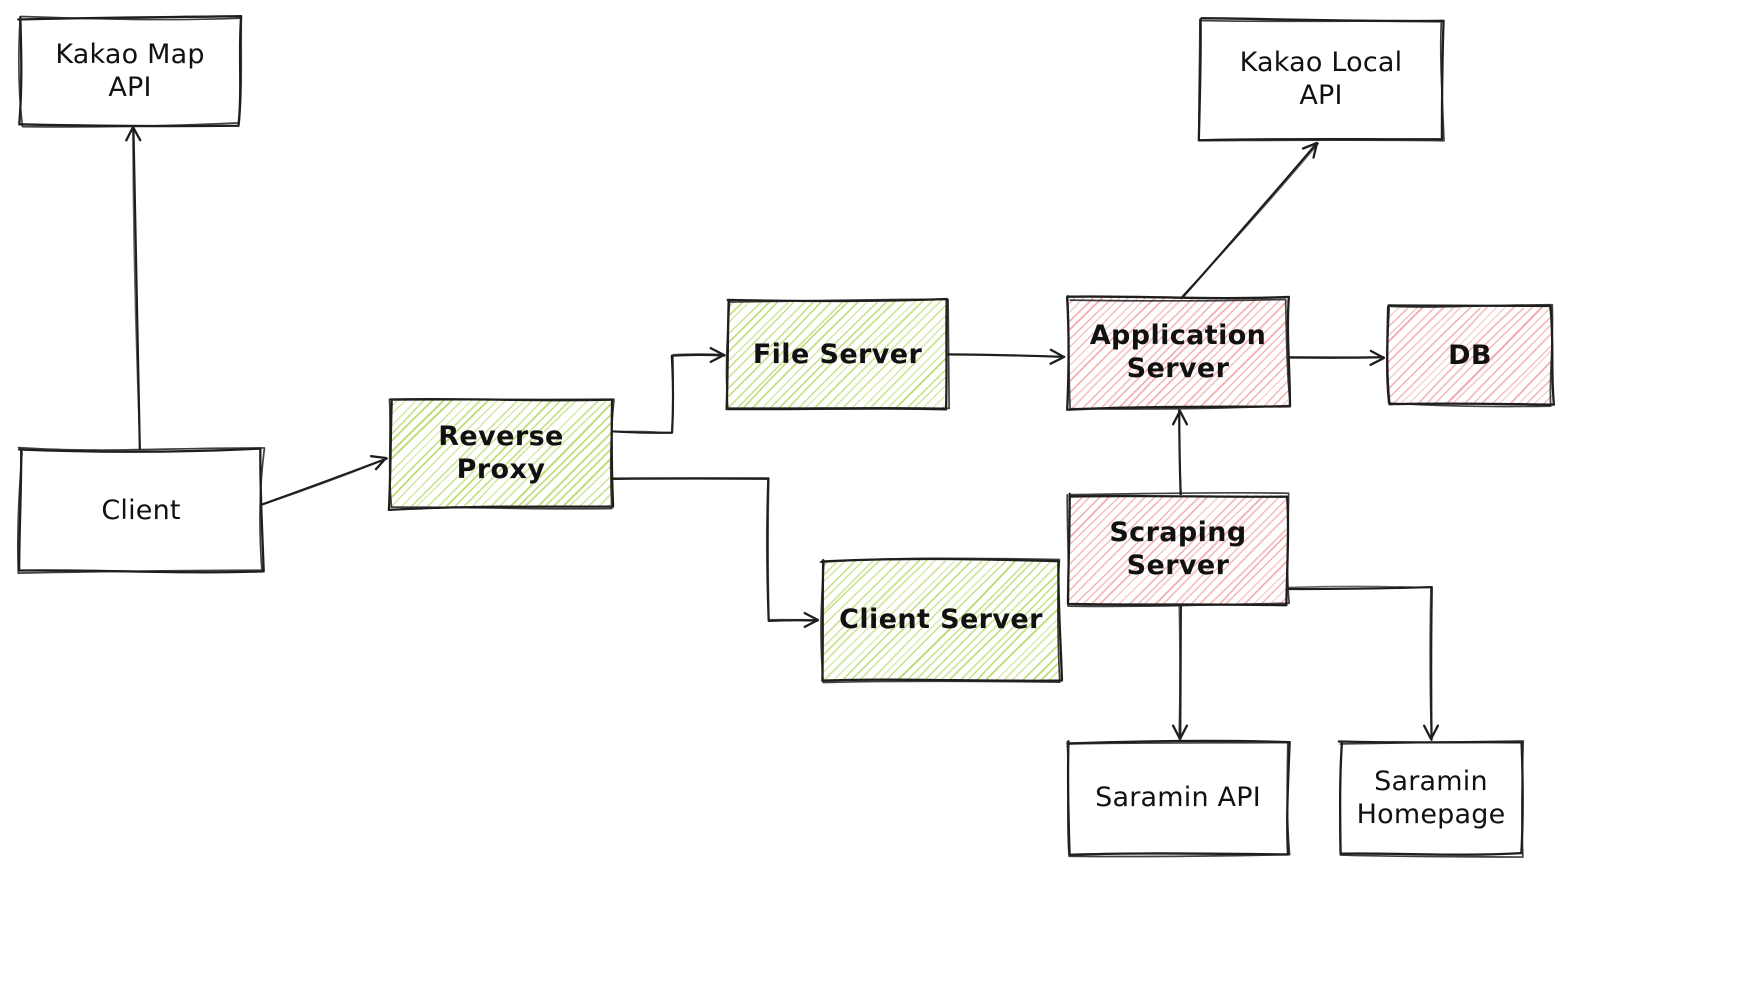 The image size is (1762, 982). I want to click on node-client, so click(141, 510).